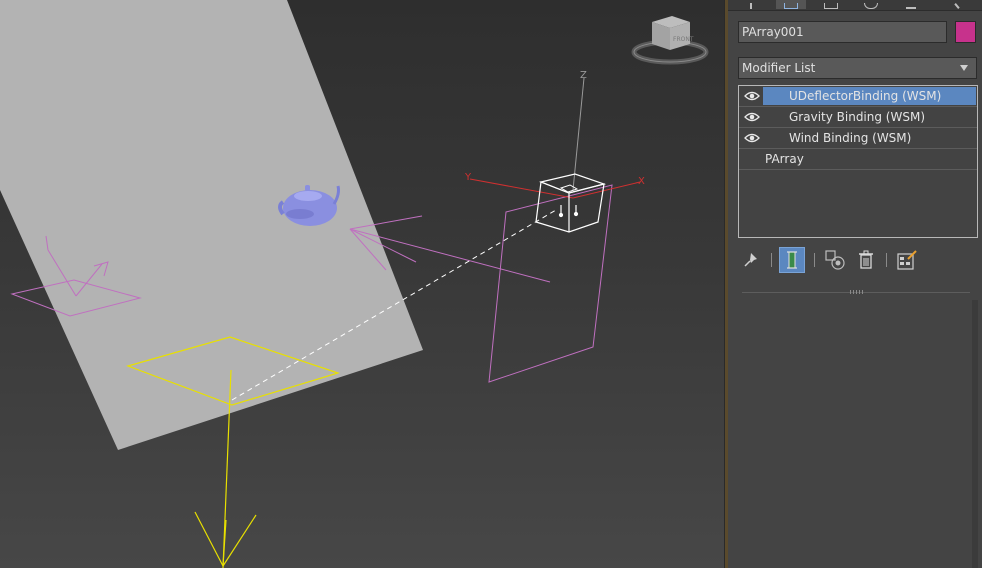 This screenshot has width=982, height=568. I want to click on make-unique-button, so click(835, 260).